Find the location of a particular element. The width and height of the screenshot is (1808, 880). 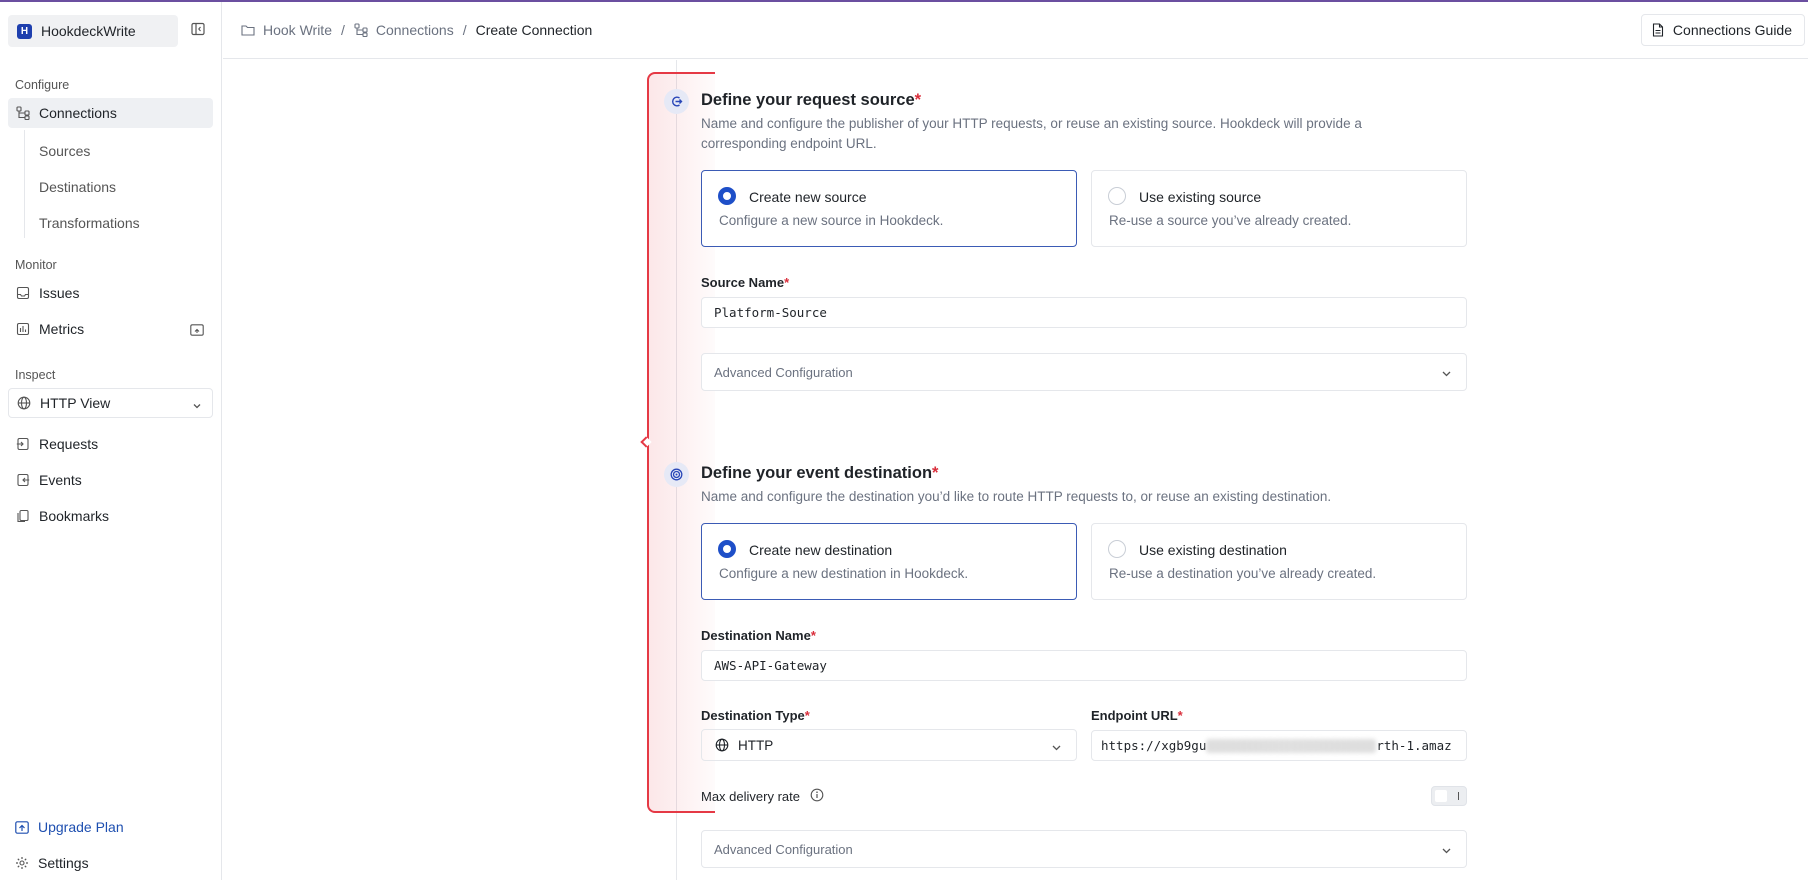

upgrade-plan-link: Upgrade Plan is located at coordinates (69, 827).